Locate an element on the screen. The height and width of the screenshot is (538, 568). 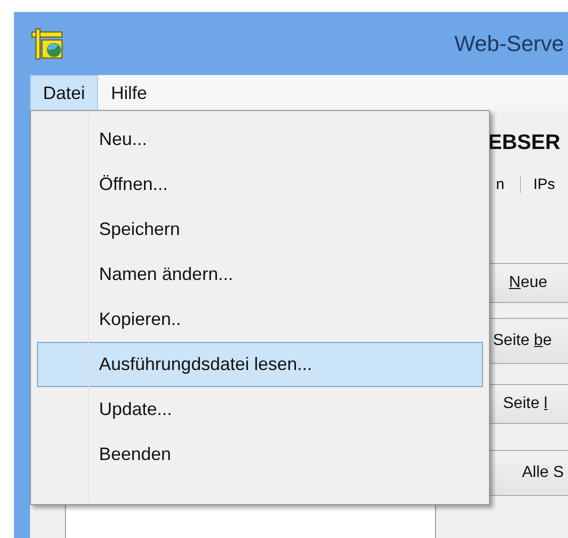
action-button: Seite be is located at coordinates (528, 341).